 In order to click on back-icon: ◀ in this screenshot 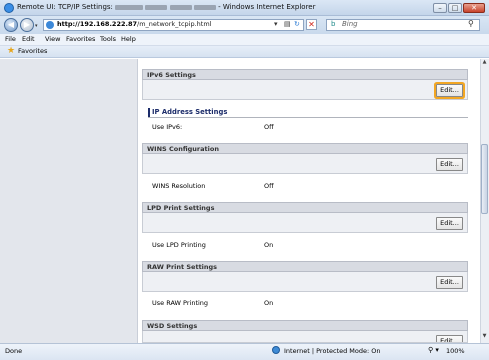, I will do `click(11, 24)`.